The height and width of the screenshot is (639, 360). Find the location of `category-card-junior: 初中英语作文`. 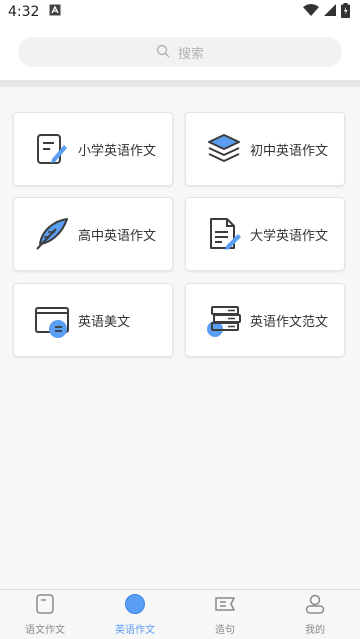

category-card-junior: 初中英语作文 is located at coordinates (265, 149).